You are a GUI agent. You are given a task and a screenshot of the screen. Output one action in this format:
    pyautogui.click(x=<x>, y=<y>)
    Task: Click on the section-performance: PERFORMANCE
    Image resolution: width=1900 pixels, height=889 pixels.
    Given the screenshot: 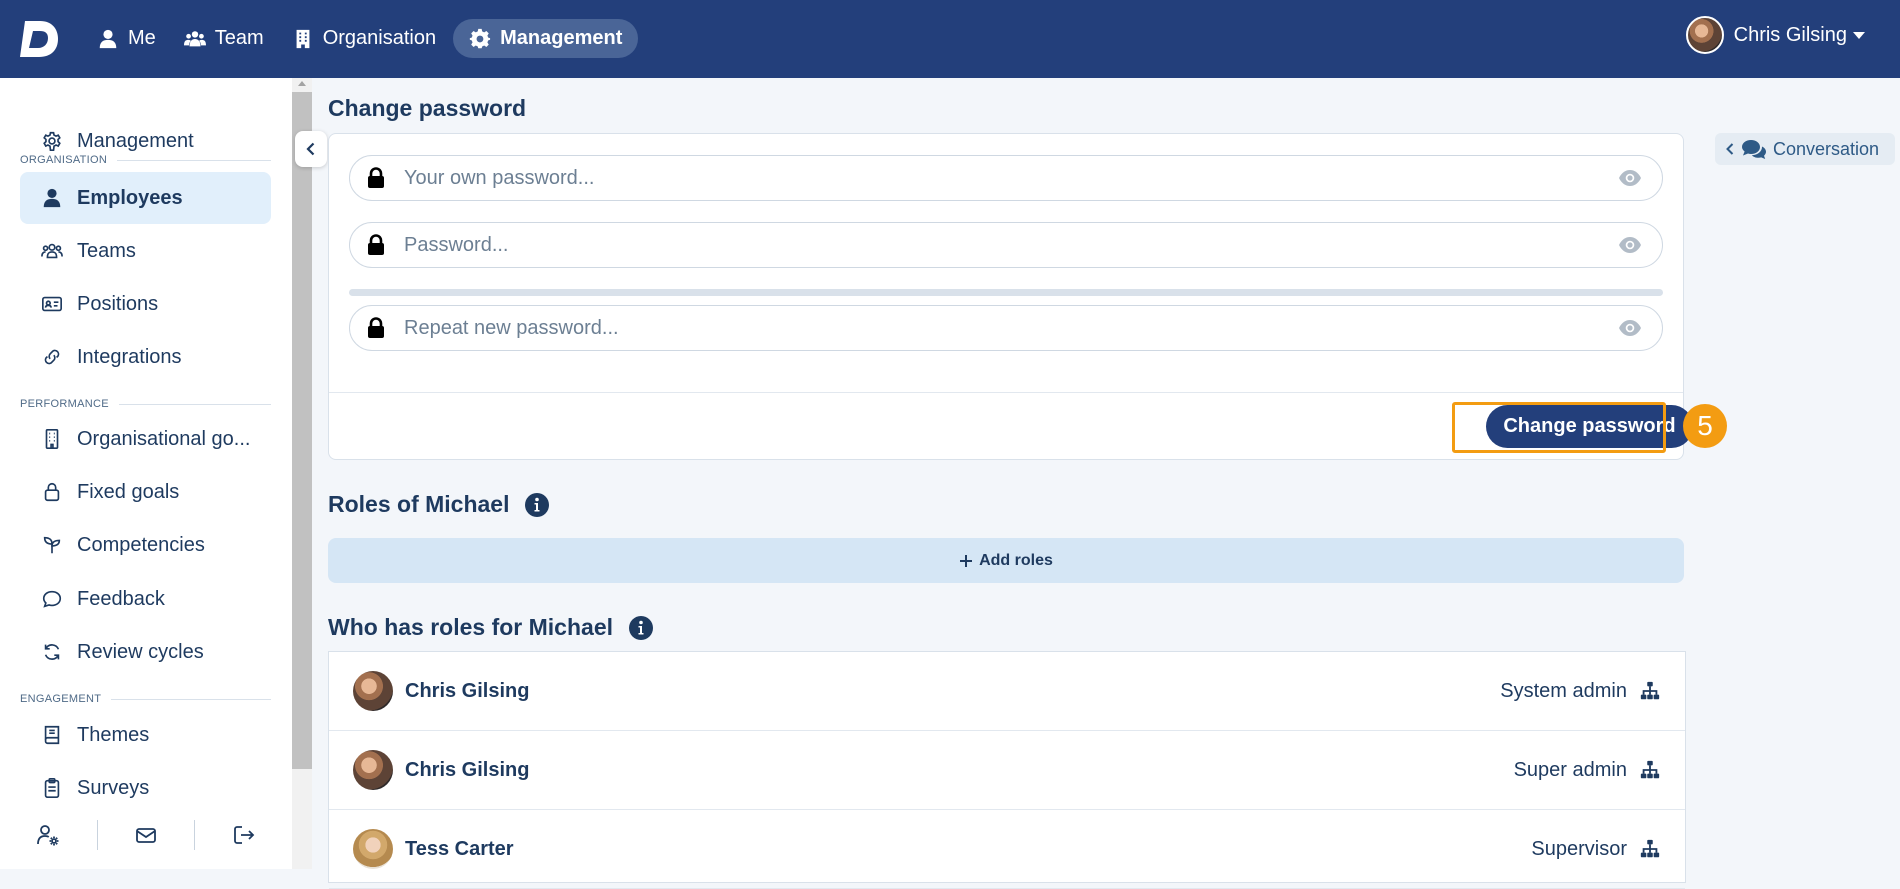 What is the action you would take?
    pyautogui.click(x=145, y=404)
    